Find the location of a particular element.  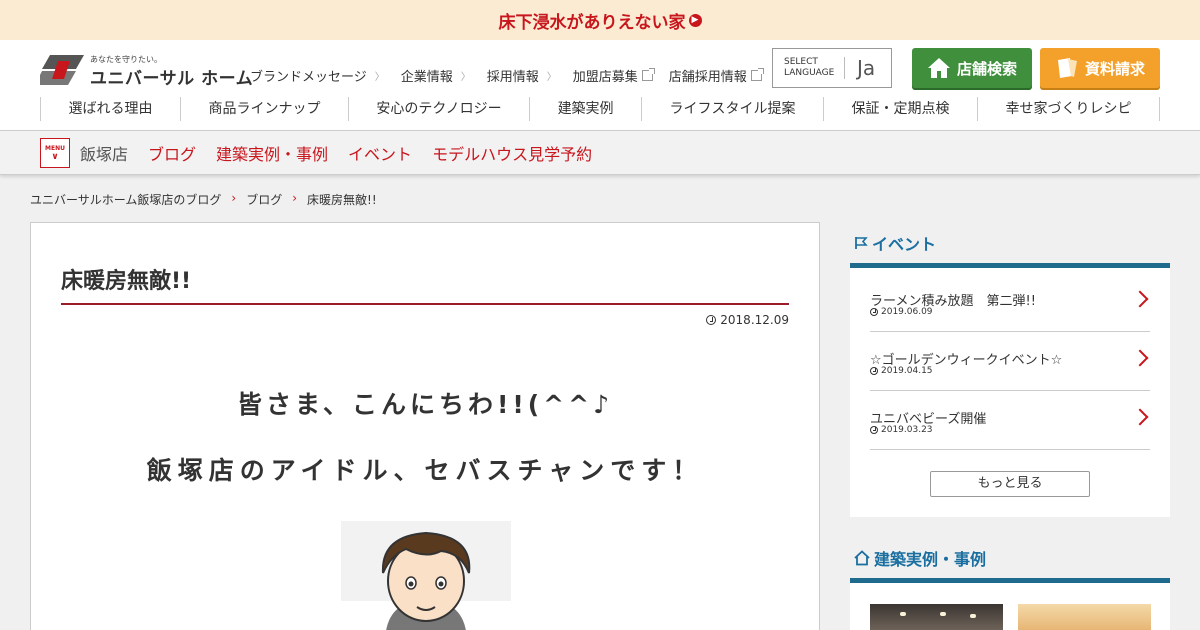

breadcrumb-blog: ブログ is located at coordinates (264, 199).